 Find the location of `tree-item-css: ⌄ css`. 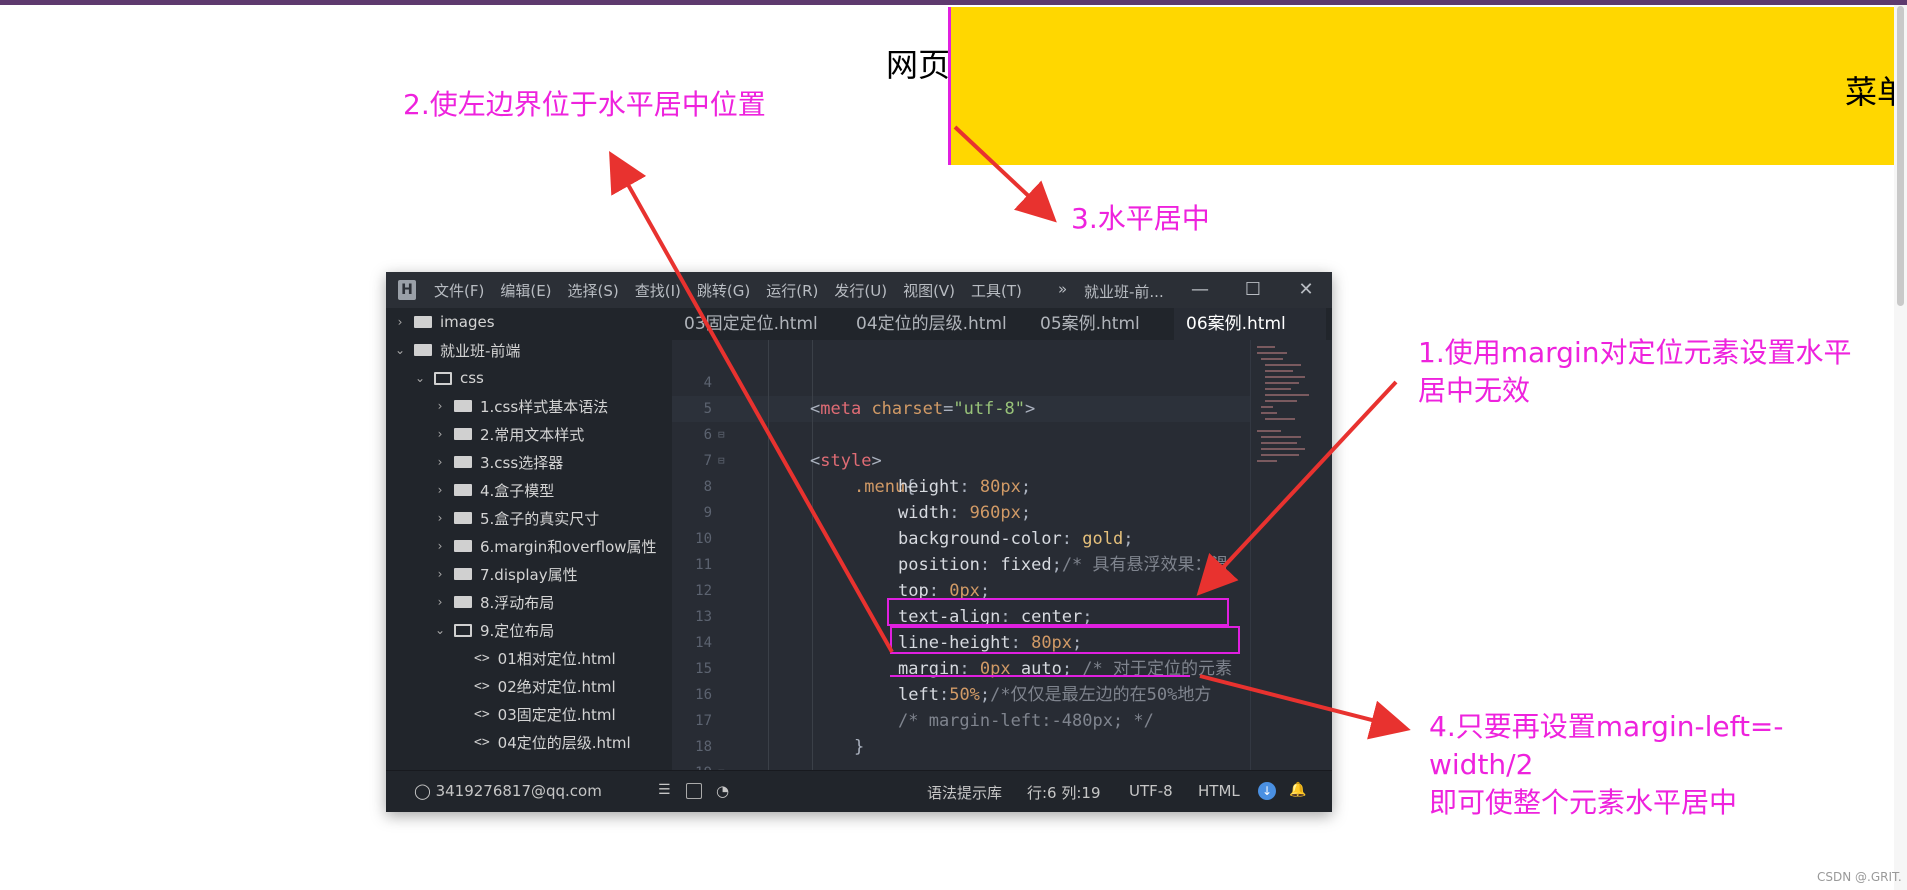

tree-item-css: ⌄ css is located at coordinates (543, 378).